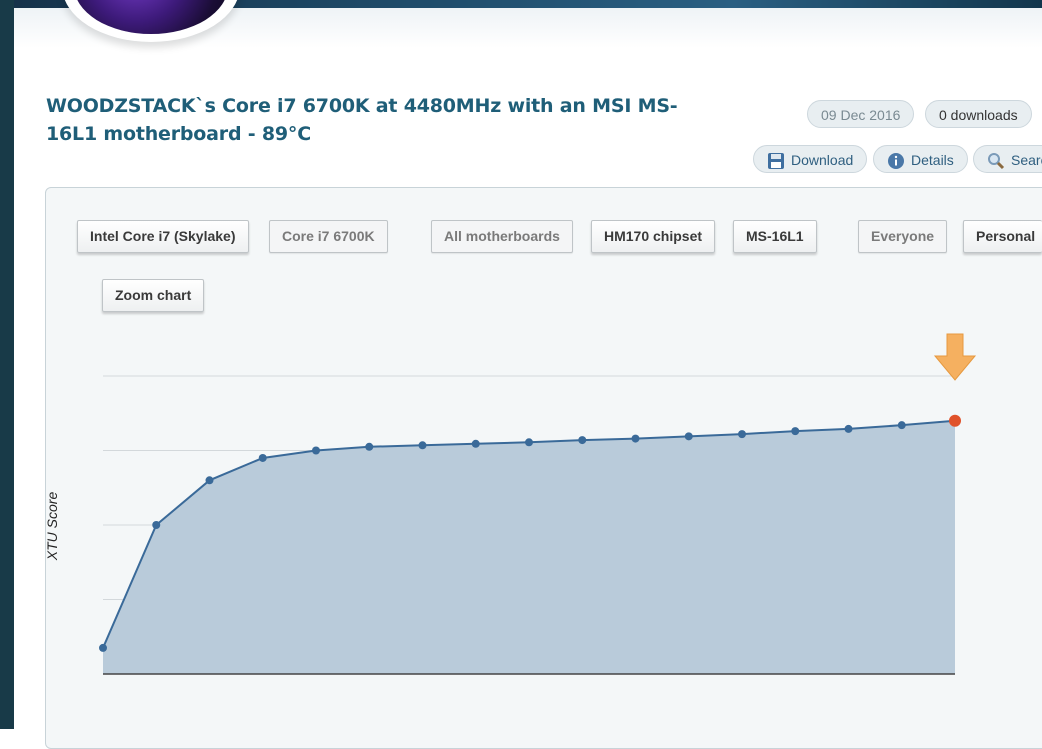 This screenshot has height=749, width=1042. What do you see at coordinates (955, 420) in the screenshot?
I see `highlighted-data-point` at bounding box center [955, 420].